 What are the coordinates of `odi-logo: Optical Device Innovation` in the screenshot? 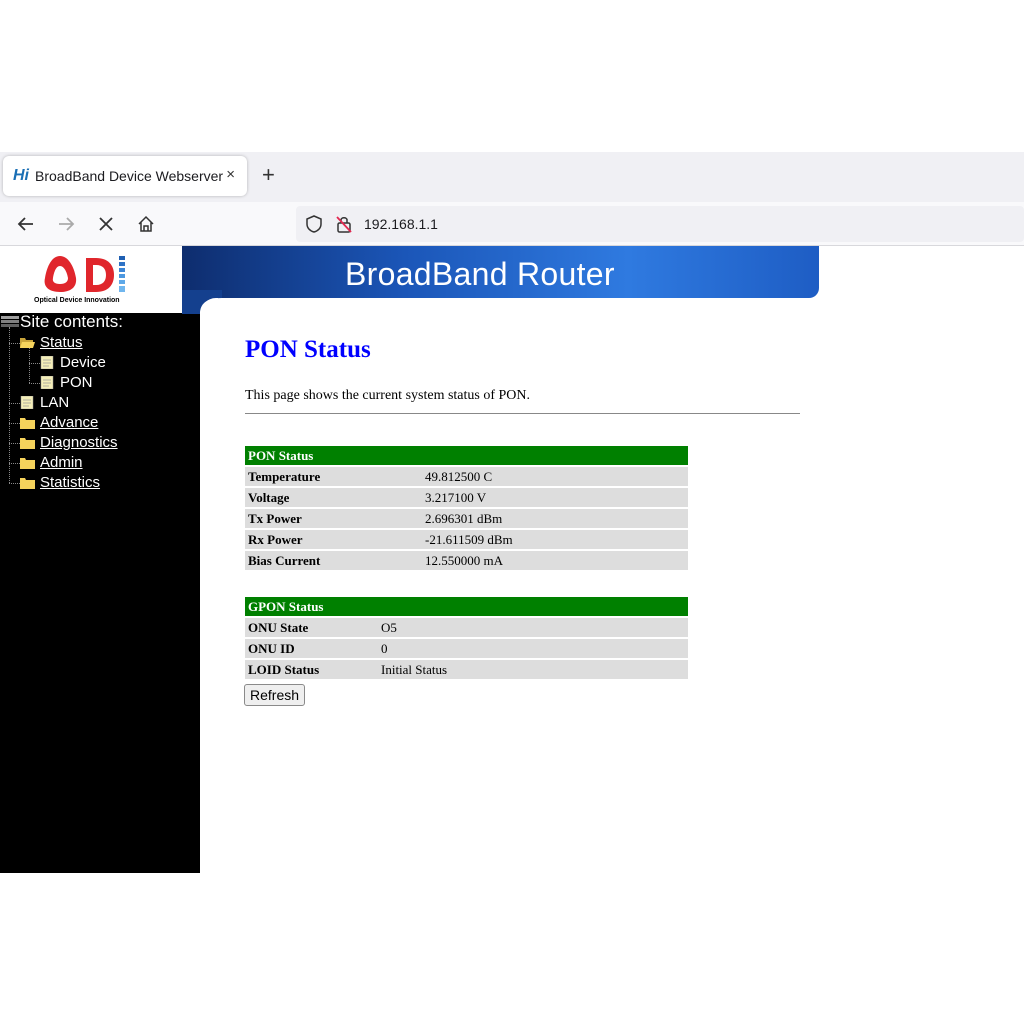 It's located at (91, 279).